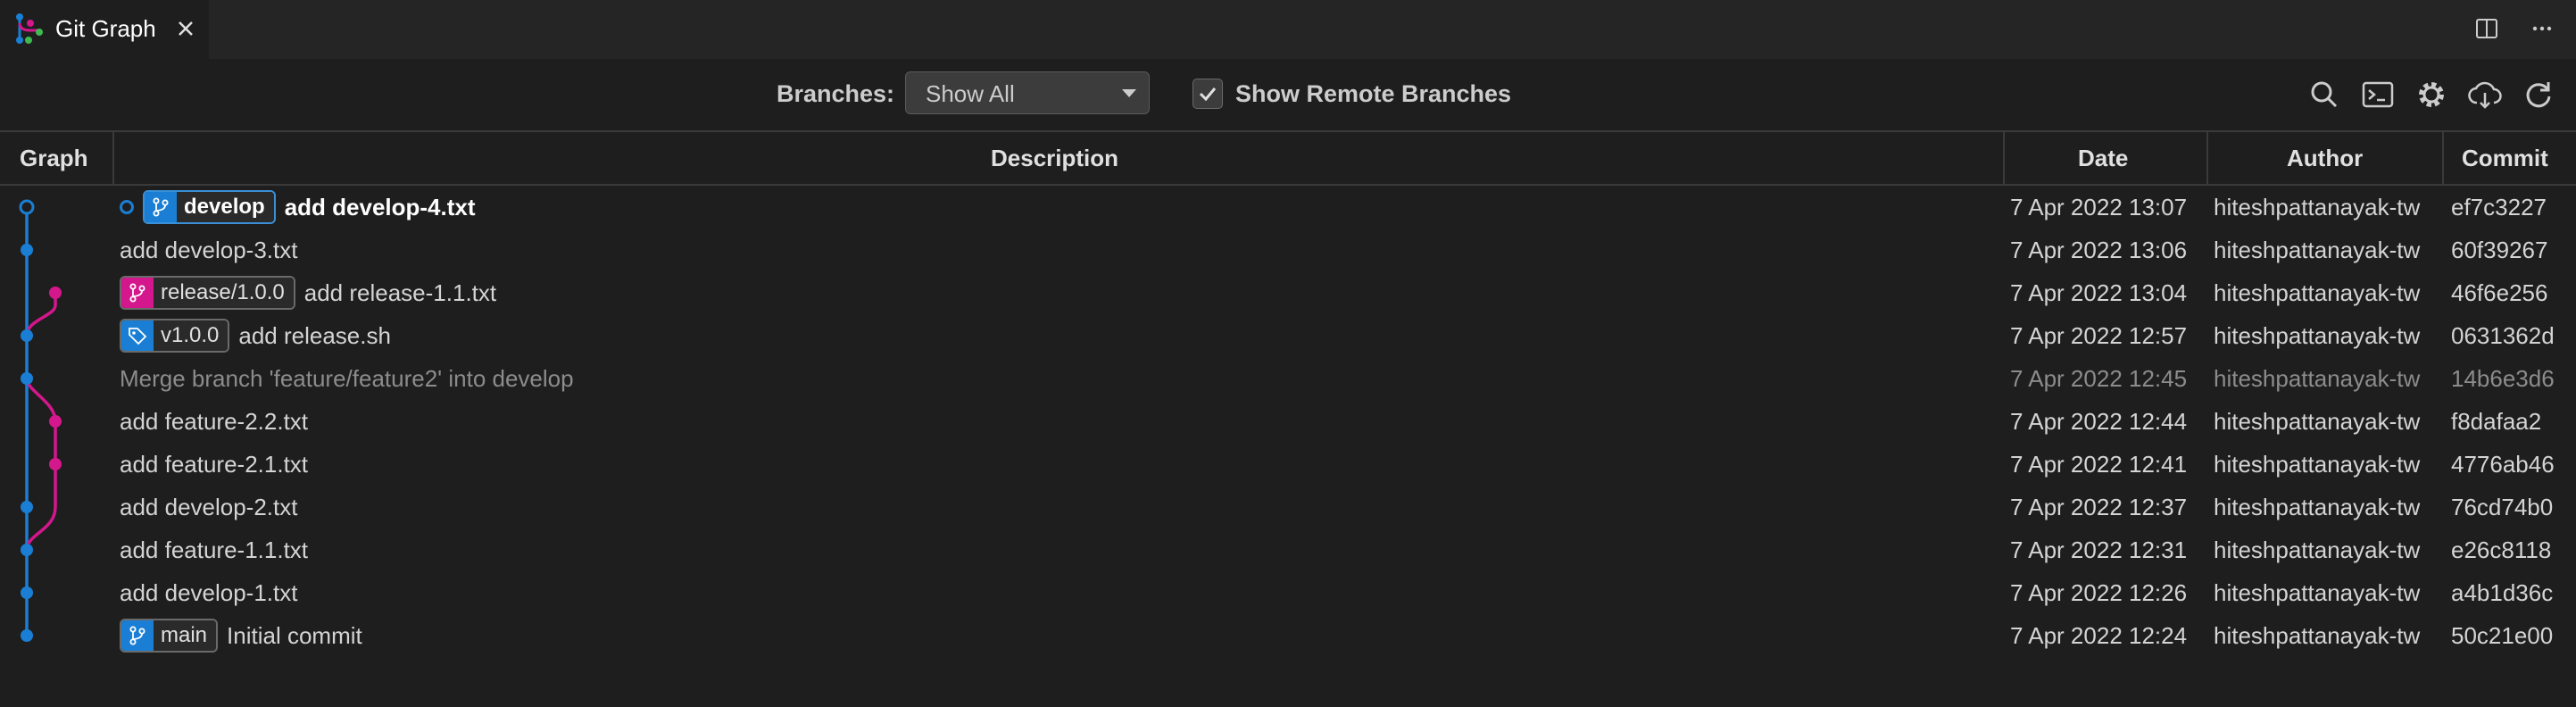 The height and width of the screenshot is (707, 2576). I want to click on check-icon, so click(1208, 94).